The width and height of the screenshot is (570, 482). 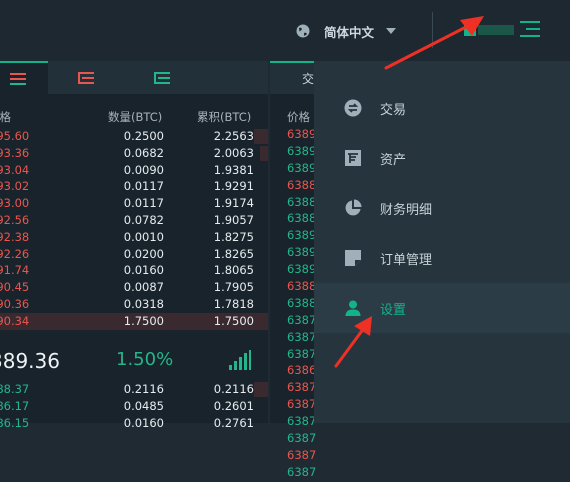 I want to click on orderbook-row: 393.36 0.0682 2.0063, so click(x=134, y=153).